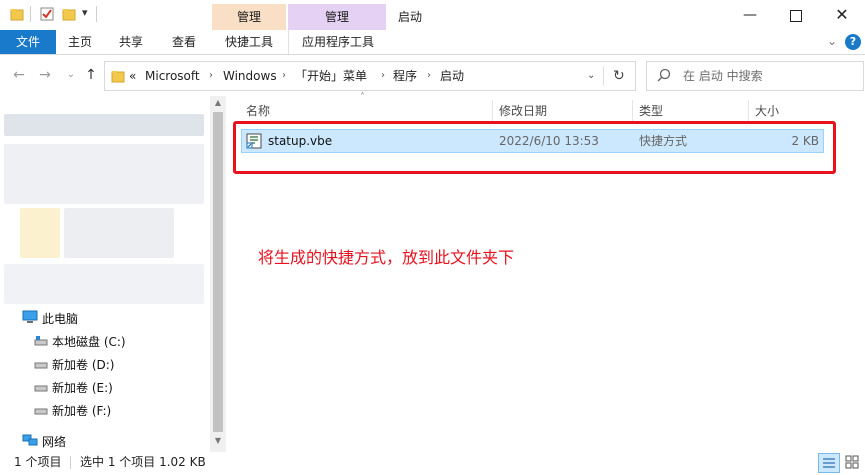 The width and height of the screenshot is (865, 475). I want to click on refresh-icon: ↻, so click(619, 76).